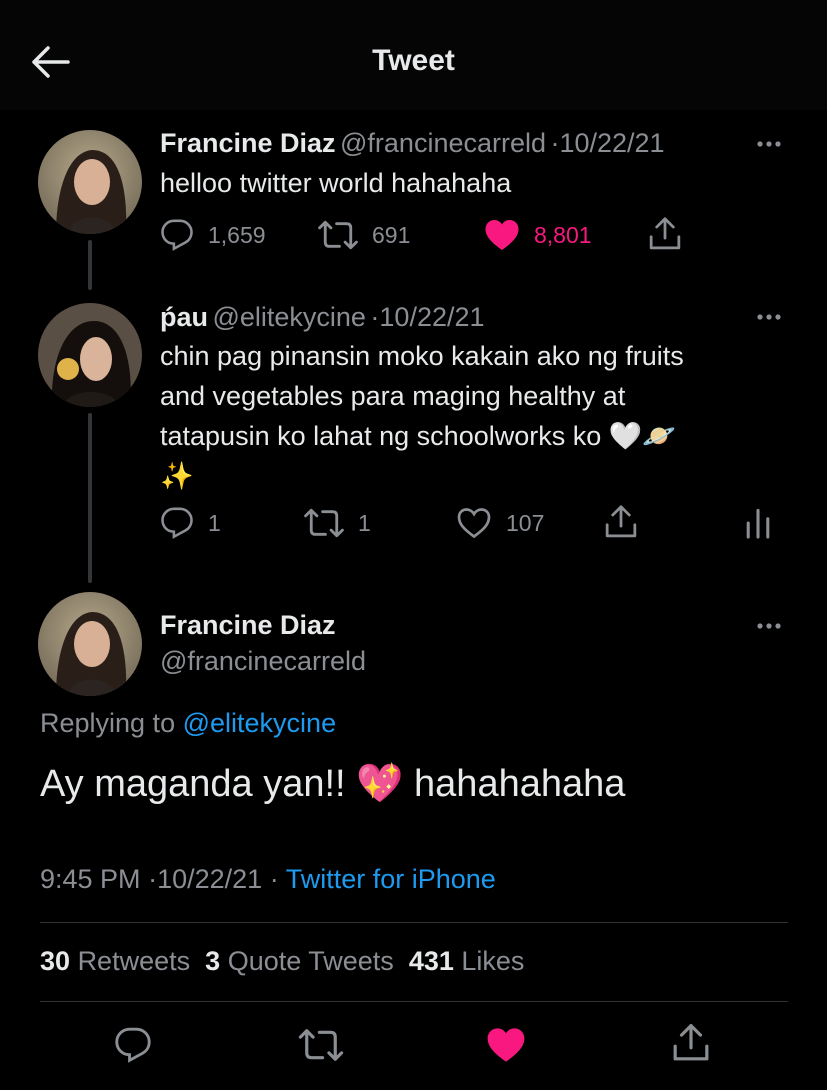  Describe the element at coordinates (214, 522) in the screenshot. I see `reply-count: 1` at that location.